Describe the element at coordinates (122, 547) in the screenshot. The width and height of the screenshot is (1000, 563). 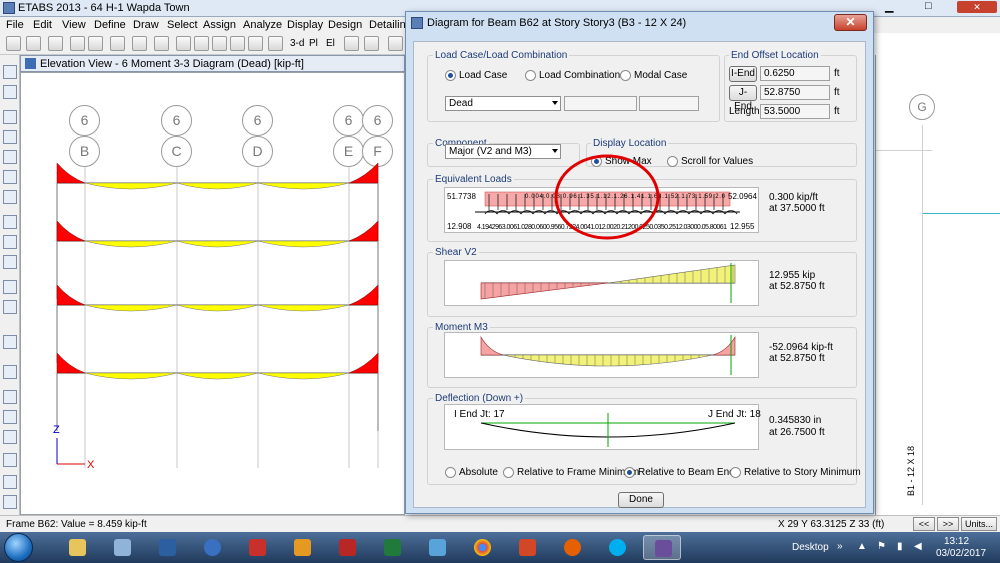
I see `taskbar-calculator` at that location.